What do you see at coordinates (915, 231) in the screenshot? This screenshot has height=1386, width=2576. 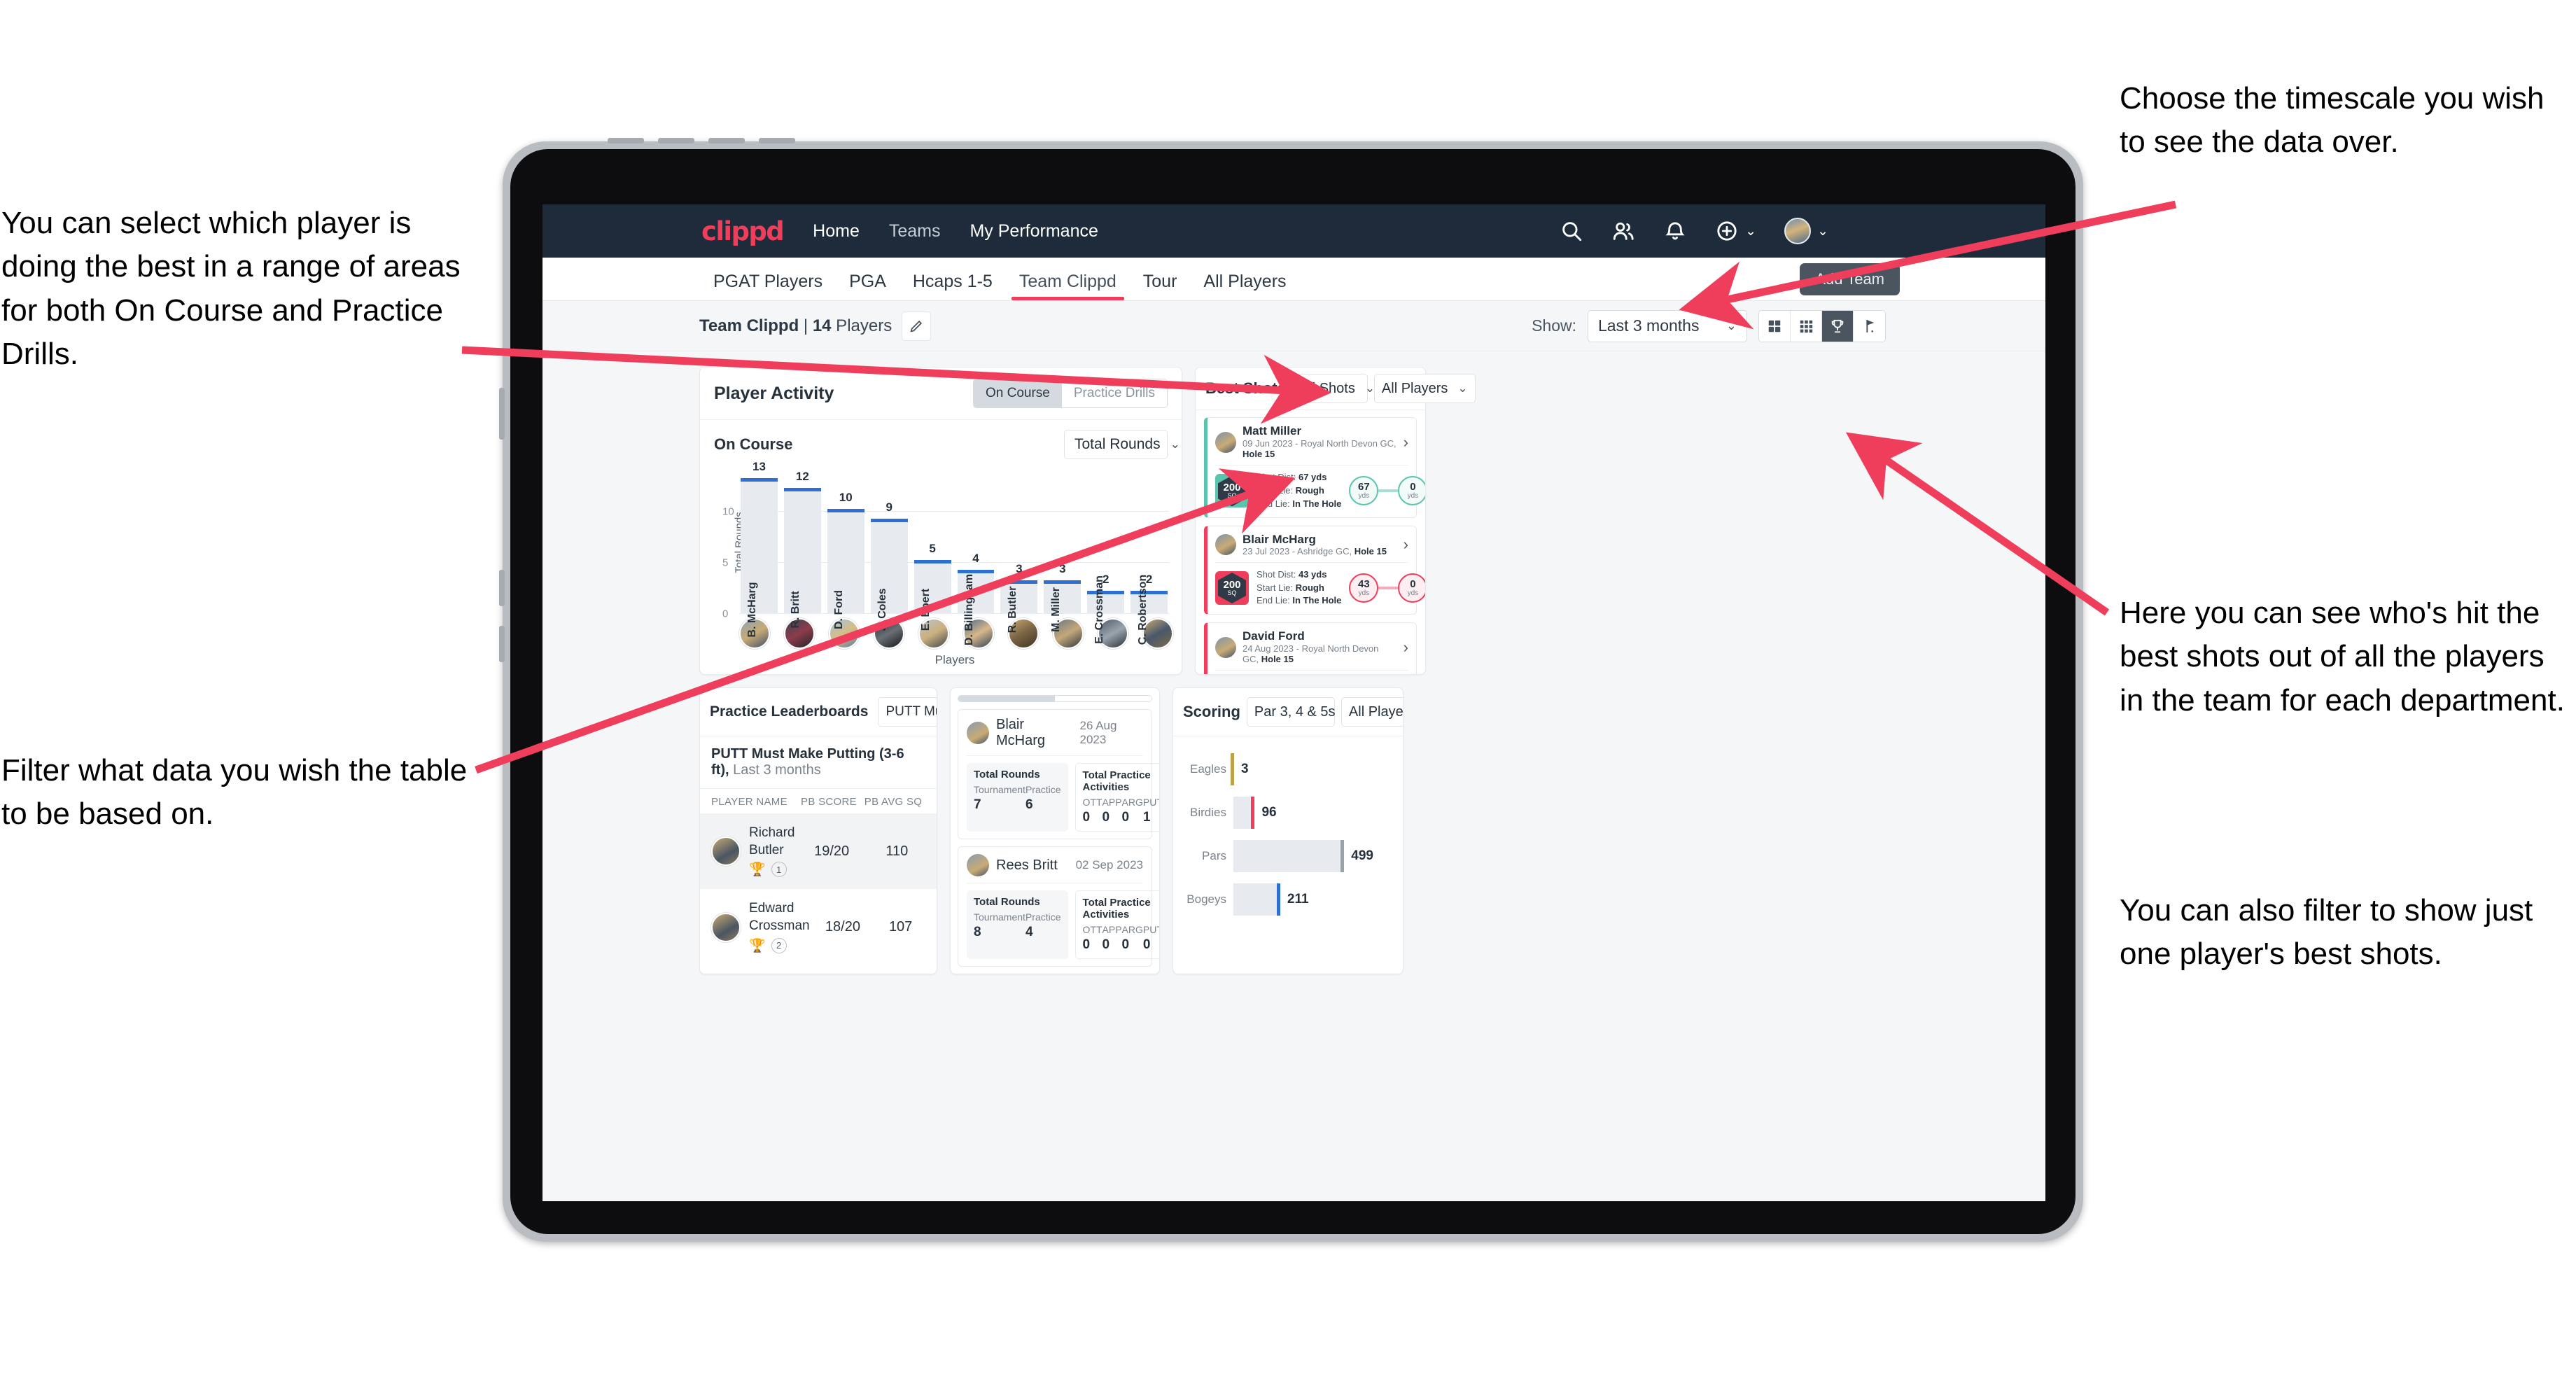 I see `nav-link-teams: Teams` at bounding box center [915, 231].